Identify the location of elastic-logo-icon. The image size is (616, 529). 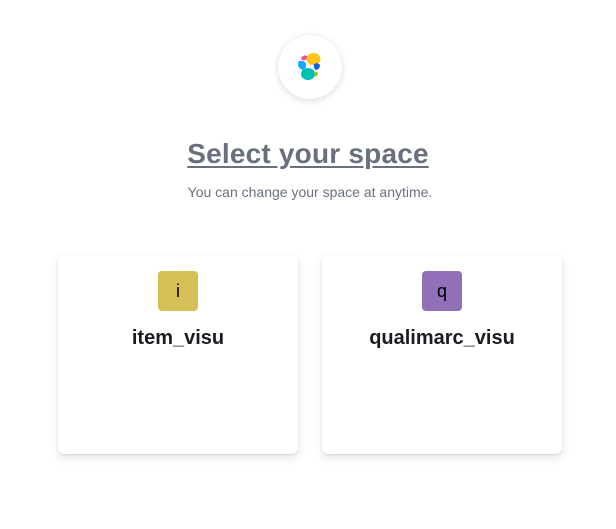
(309, 66).